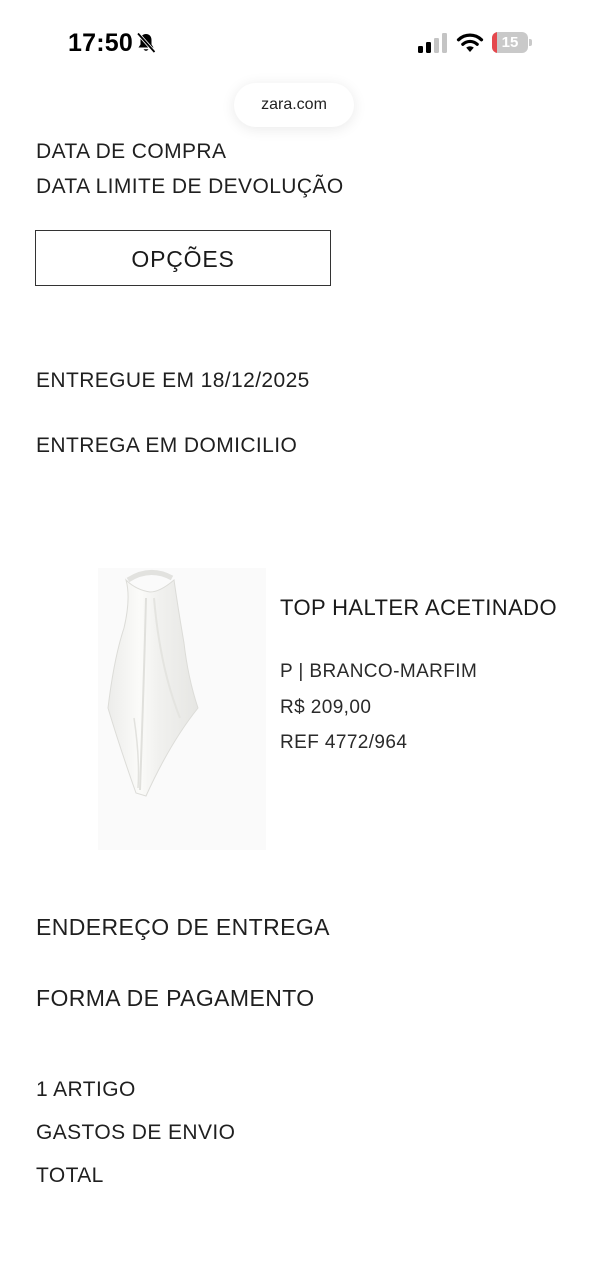 This screenshot has width=589, height=1280. Describe the element at coordinates (131, 151) in the screenshot. I see `purchase-date-label: DATA DE COMPRA` at that location.